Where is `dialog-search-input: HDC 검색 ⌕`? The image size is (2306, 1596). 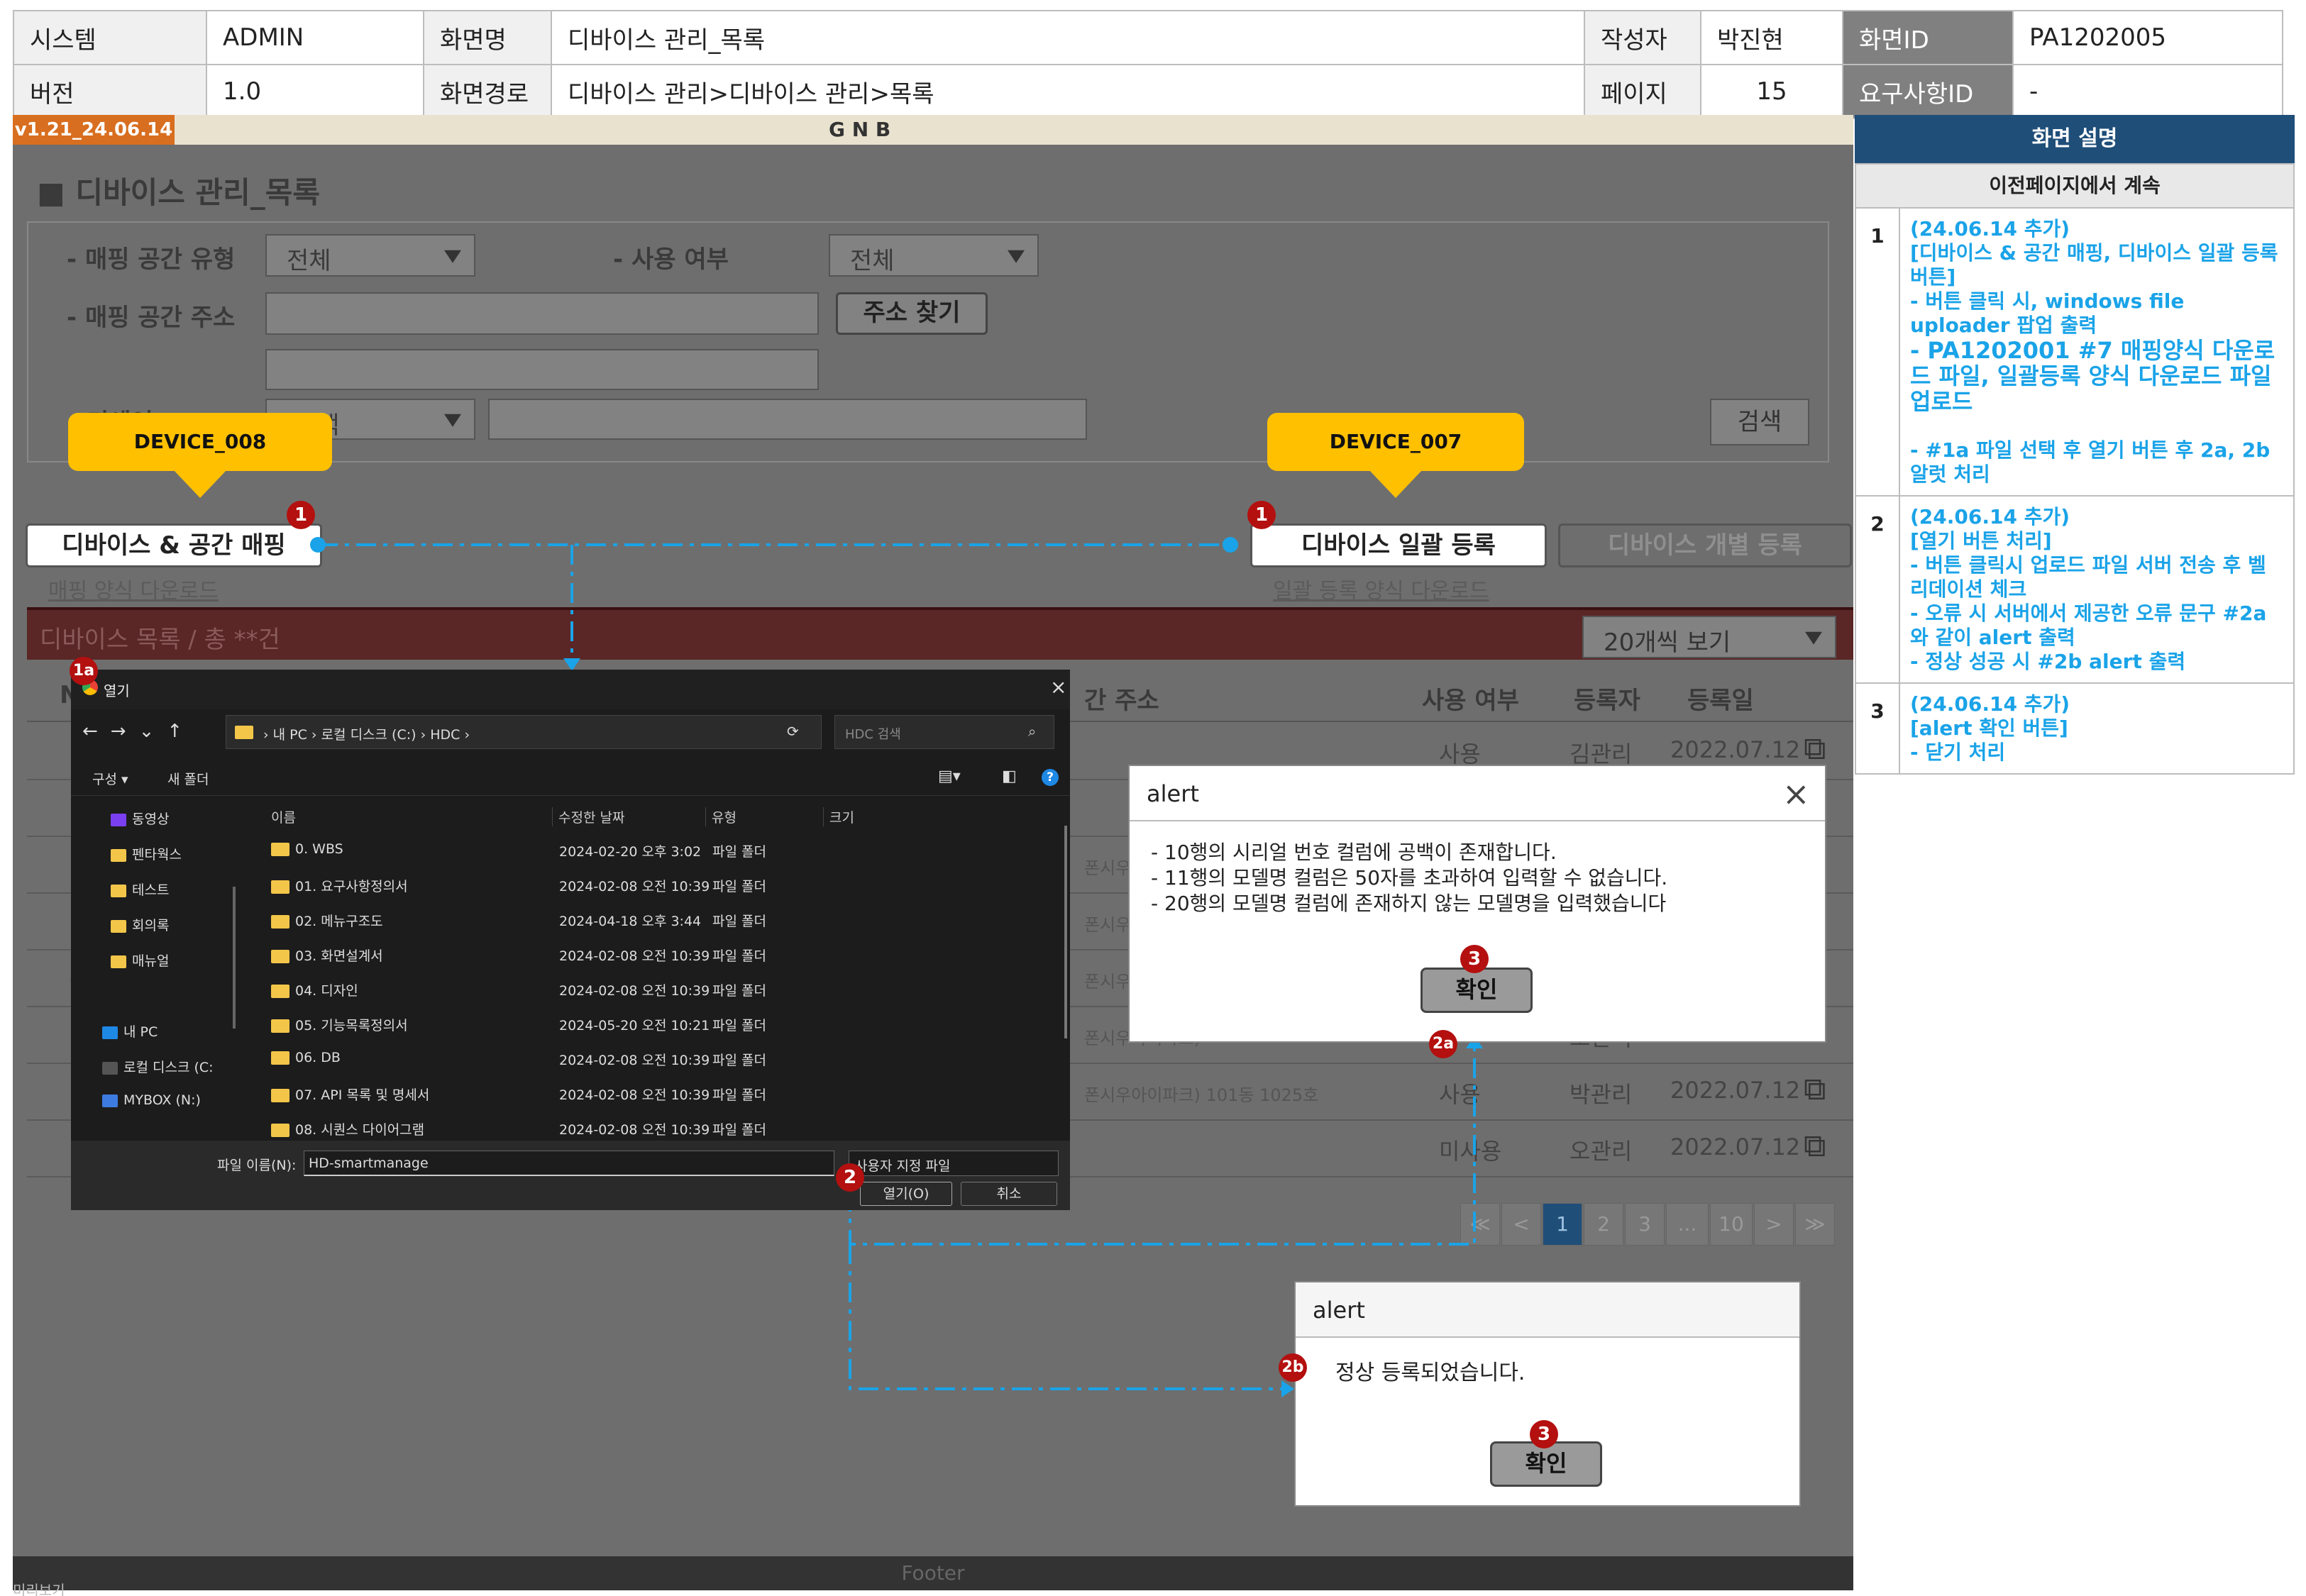
dialog-search-input: HDC 검색 ⌕ is located at coordinates (944, 732).